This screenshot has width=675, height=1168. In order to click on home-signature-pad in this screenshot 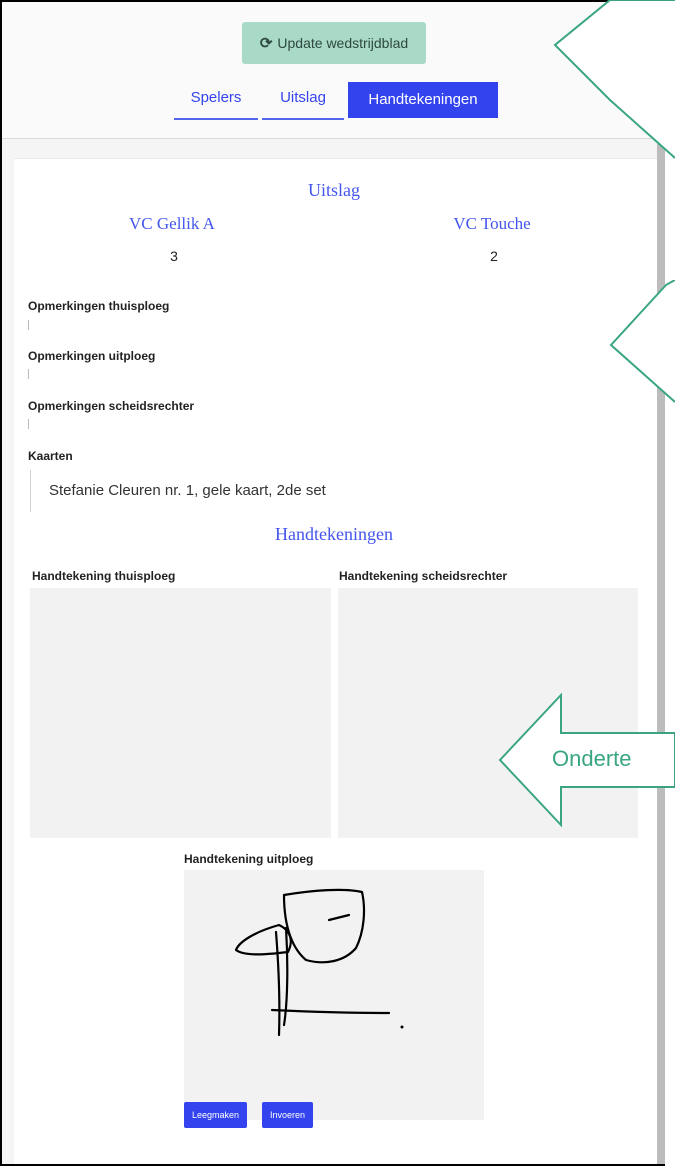, I will do `click(180, 713)`.